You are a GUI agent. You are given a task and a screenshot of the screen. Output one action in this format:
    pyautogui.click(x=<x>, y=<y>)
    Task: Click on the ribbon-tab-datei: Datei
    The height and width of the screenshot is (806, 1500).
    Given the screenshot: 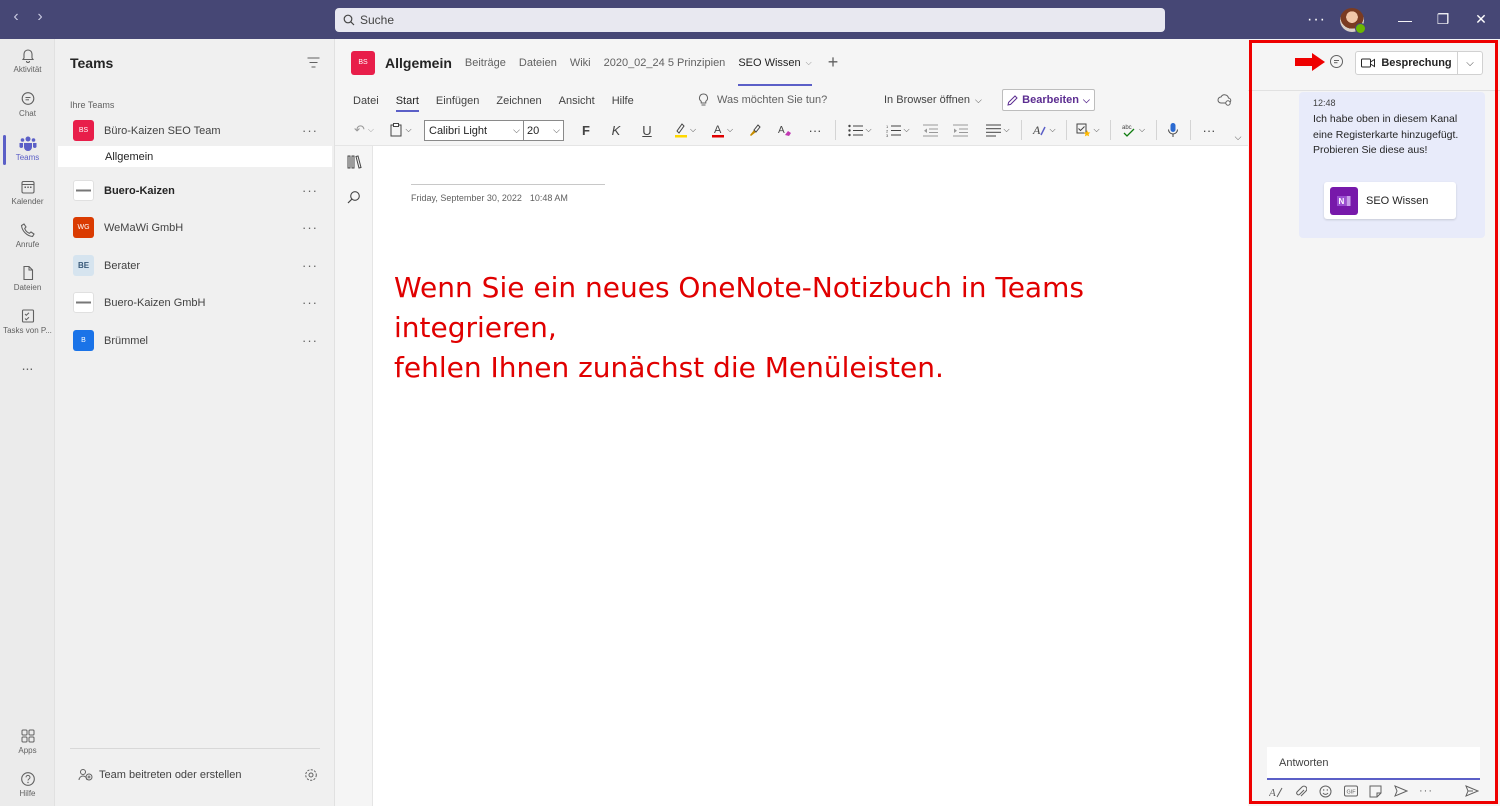 What is the action you would take?
    pyautogui.click(x=366, y=100)
    